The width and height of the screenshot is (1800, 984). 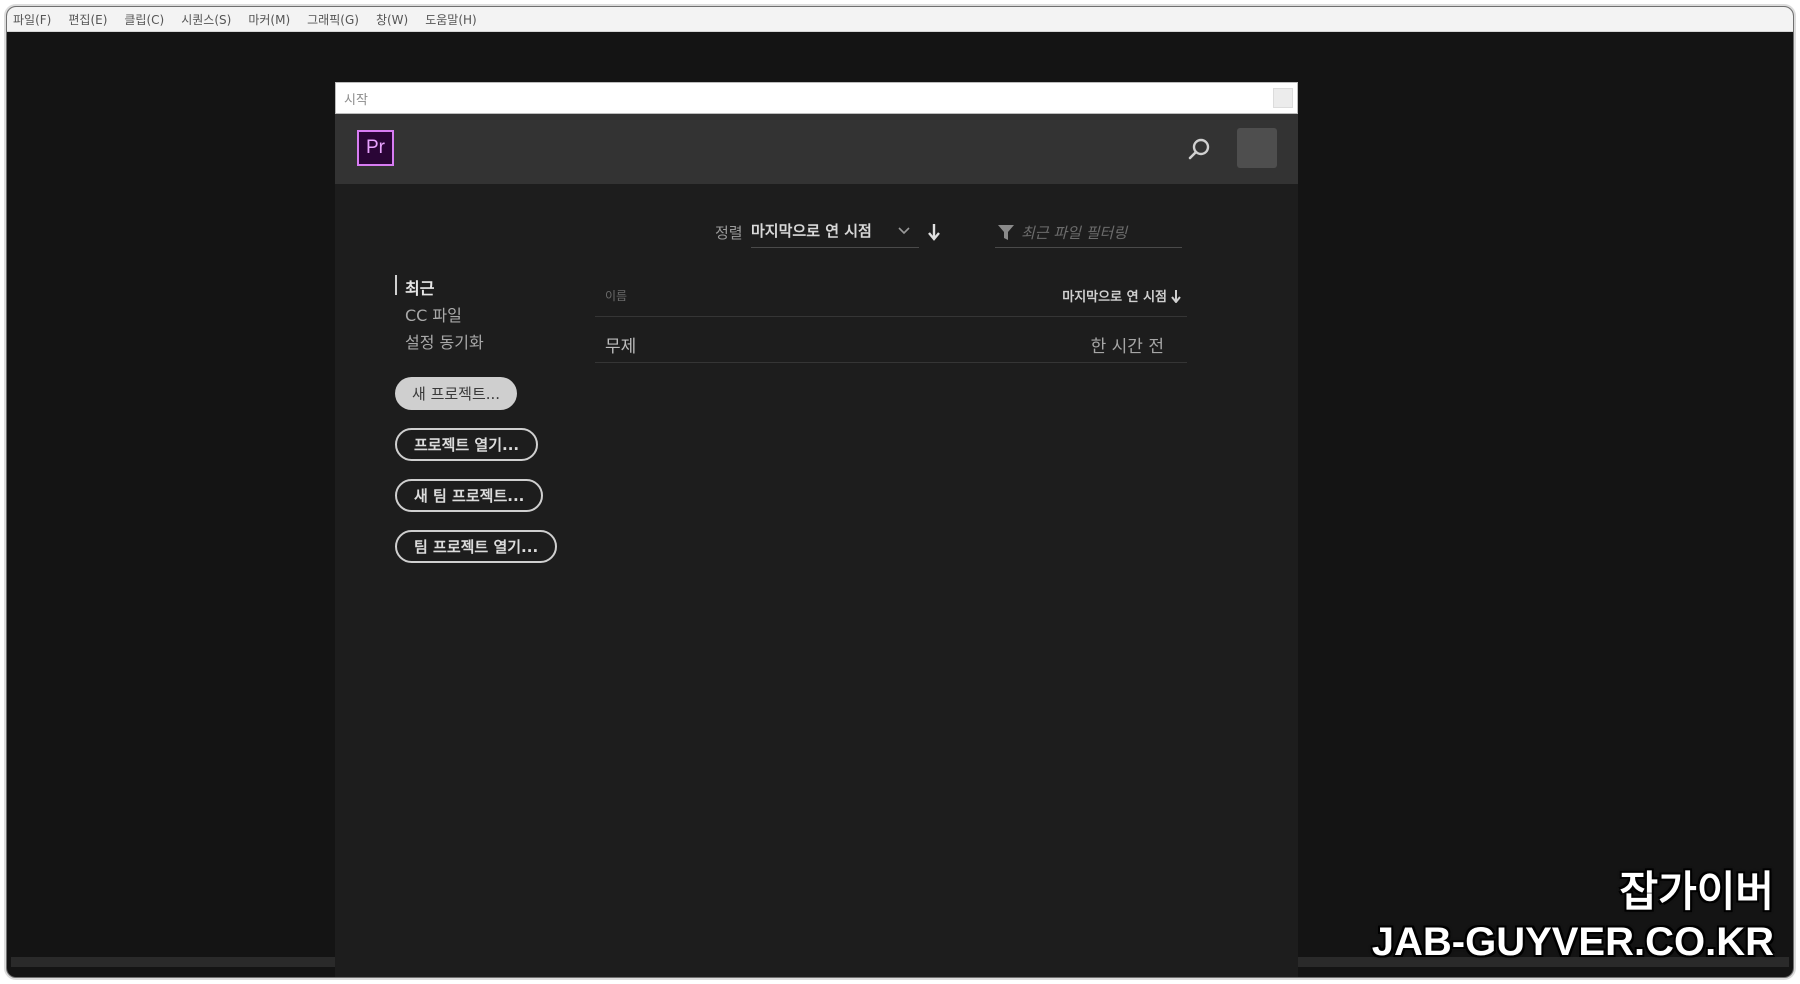 I want to click on filter-placeholder: 최근 파일 필터링, so click(x=1074, y=233).